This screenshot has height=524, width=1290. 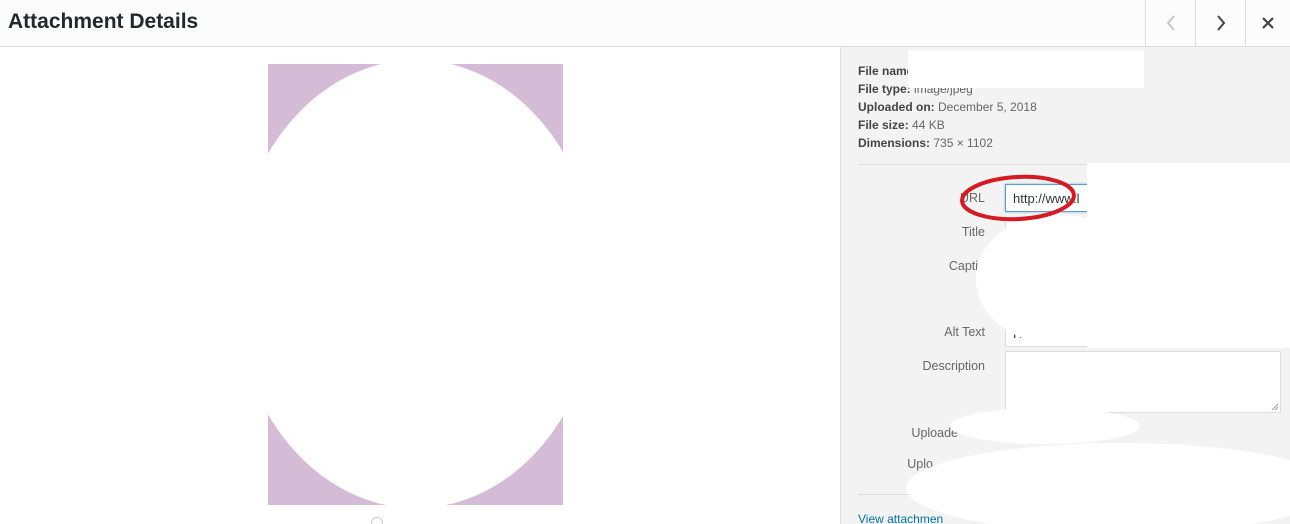 What do you see at coordinates (953, 366) in the screenshot?
I see `description-label: Description` at bounding box center [953, 366].